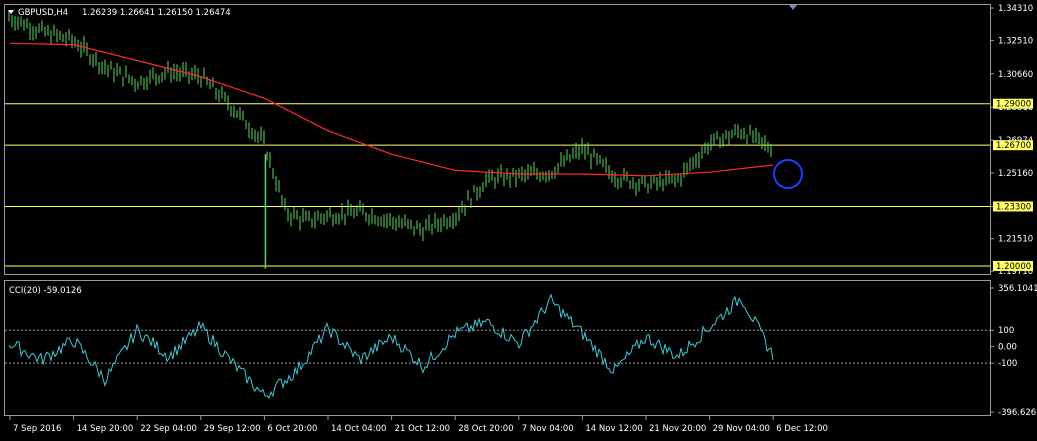  Describe the element at coordinates (37, 429) in the screenshot. I see `time-tick-label: 7 Sep 2016` at that location.